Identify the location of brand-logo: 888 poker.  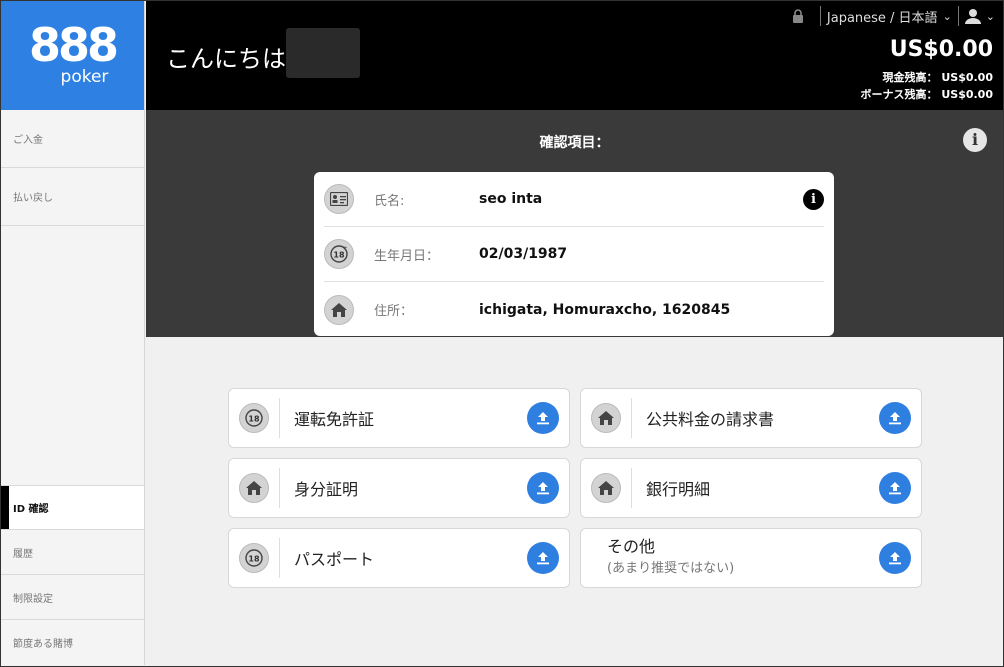
(72, 55).